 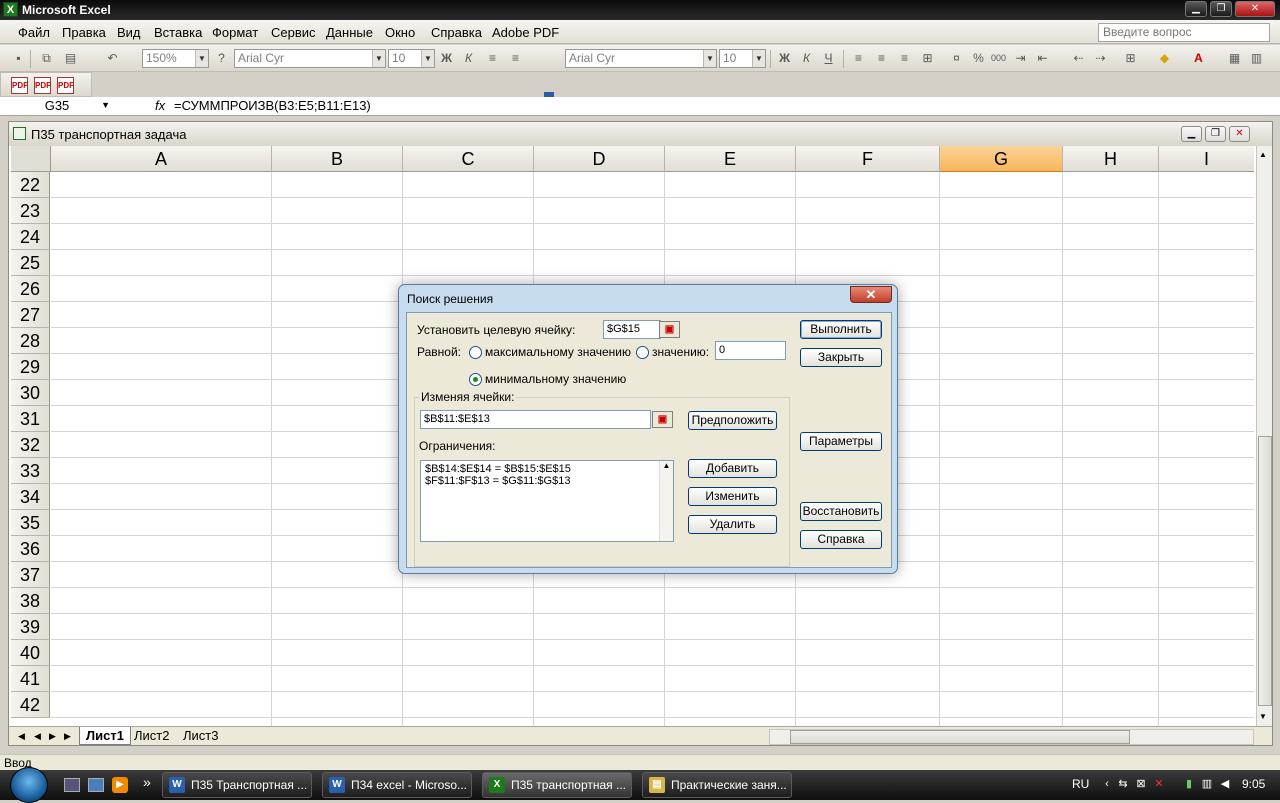 I want to click on media-player-icon: ▶, so click(x=120, y=785).